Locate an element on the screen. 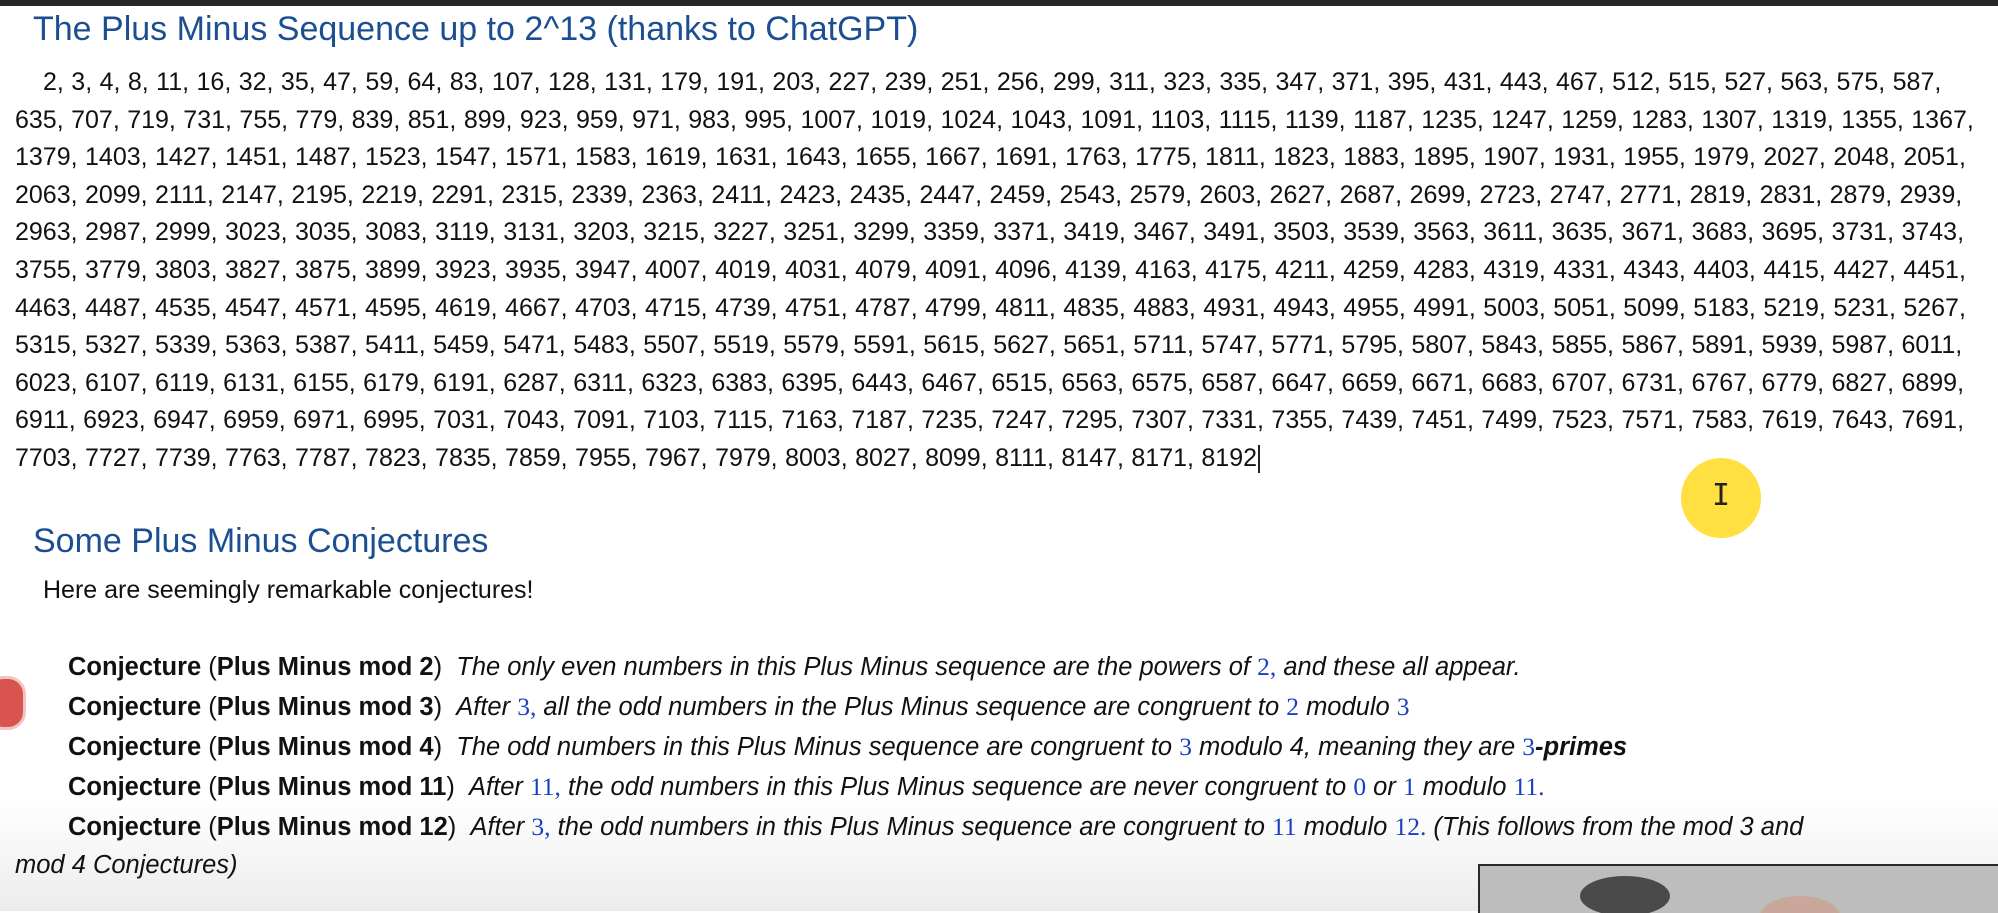 The width and height of the screenshot is (1998, 913). conjecture-name: Plus Minus mod 4 is located at coordinates (325, 747).